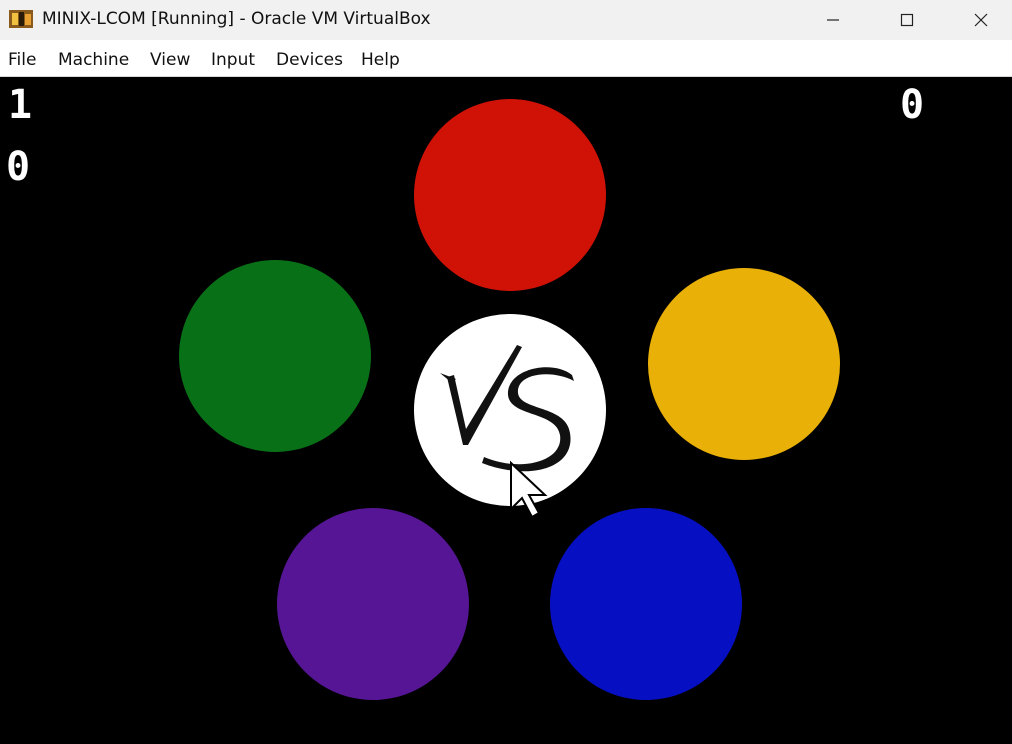  What do you see at coordinates (21, 19) in the screenshot?
I see `virtualbox-app-icon` at bounding box center [21, 19].